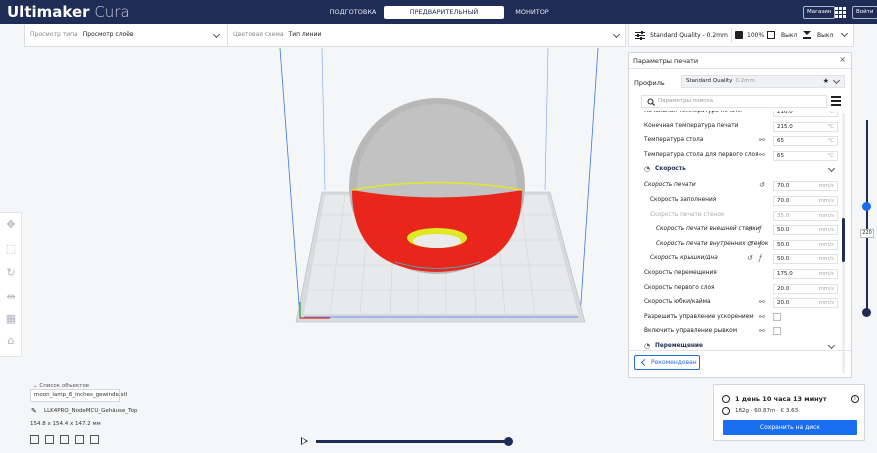 This screenshot has width=877, height=453. I want to click on marketplace-button: Магазин, so click(819, 12).